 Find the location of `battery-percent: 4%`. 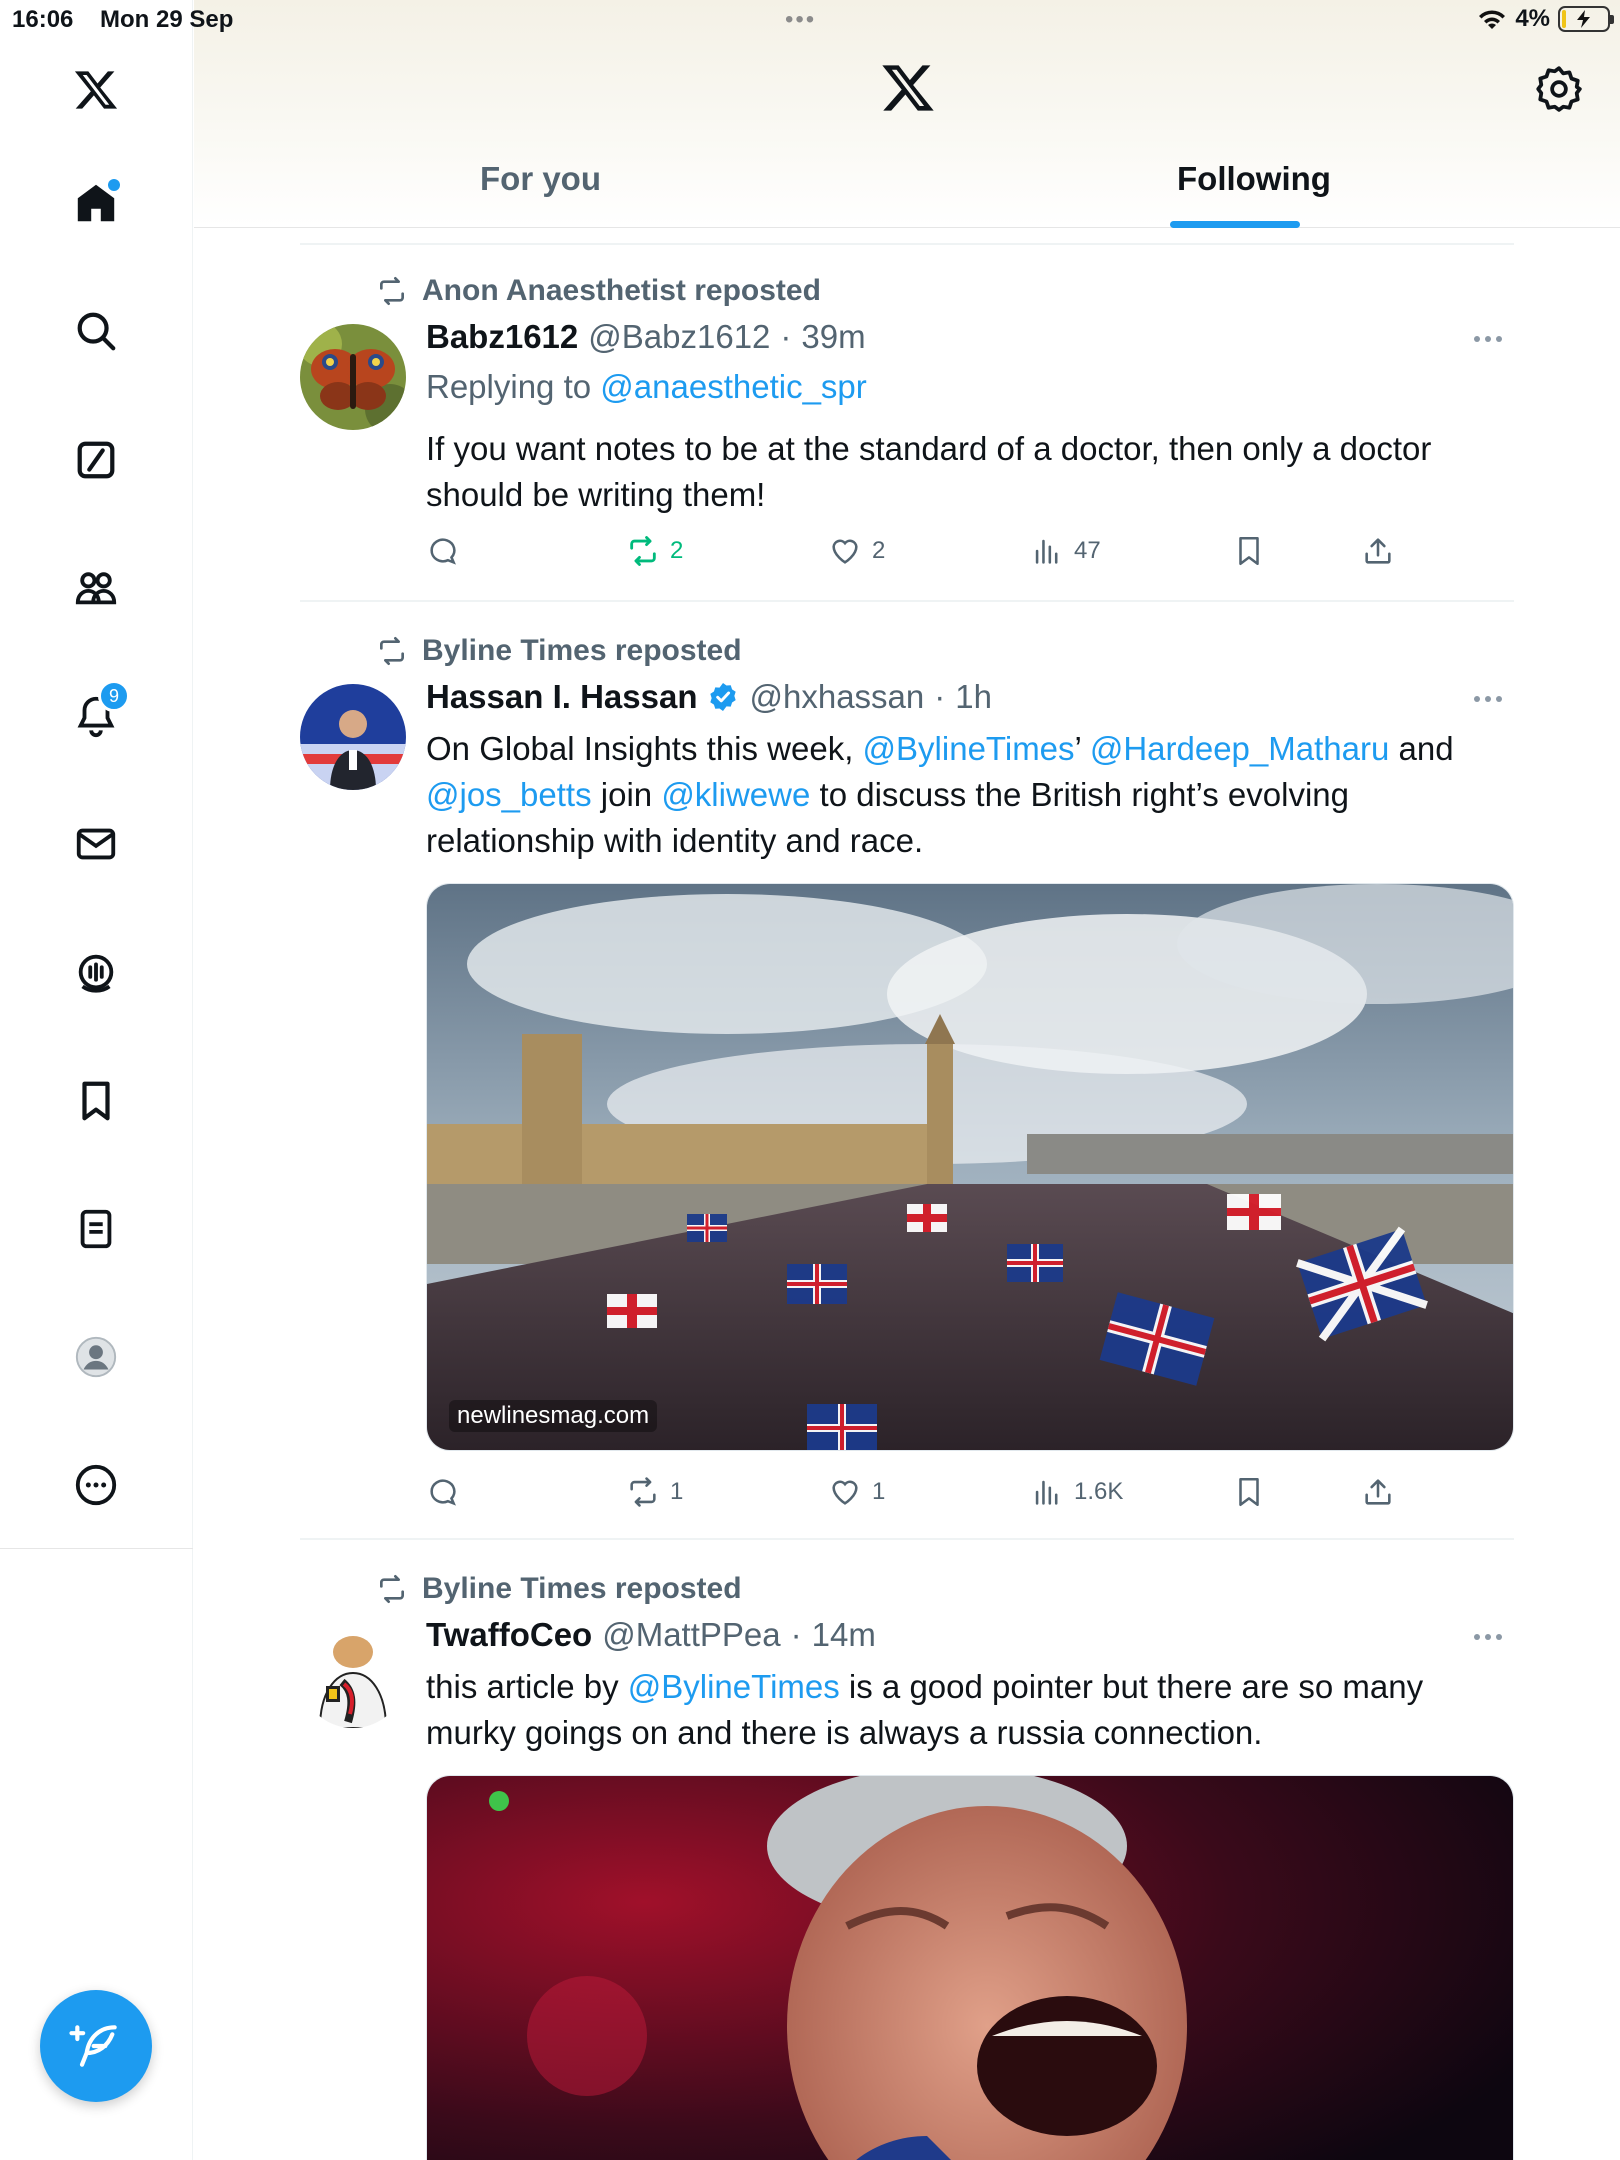

battery-percent: 4% is located at coordinates (1532, 18).